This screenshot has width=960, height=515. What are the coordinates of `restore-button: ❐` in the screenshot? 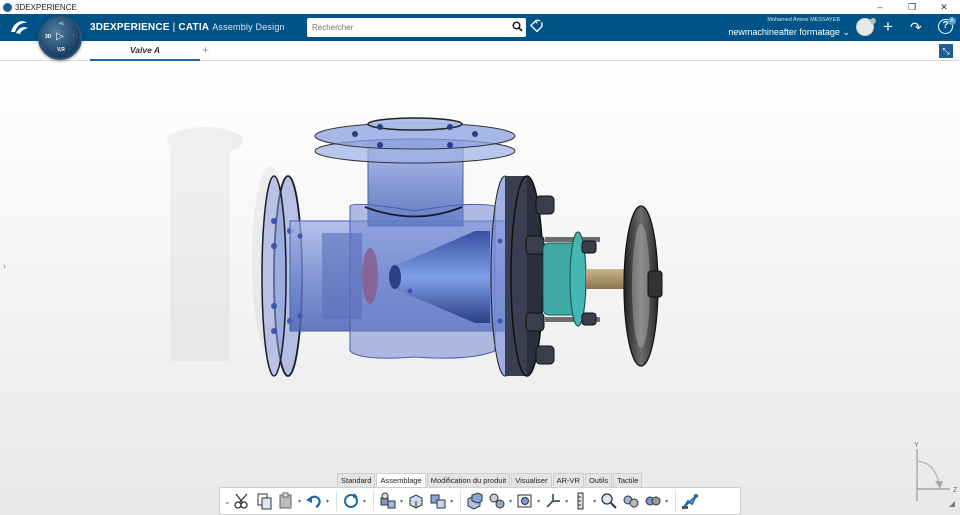 It's located at (912, 7).